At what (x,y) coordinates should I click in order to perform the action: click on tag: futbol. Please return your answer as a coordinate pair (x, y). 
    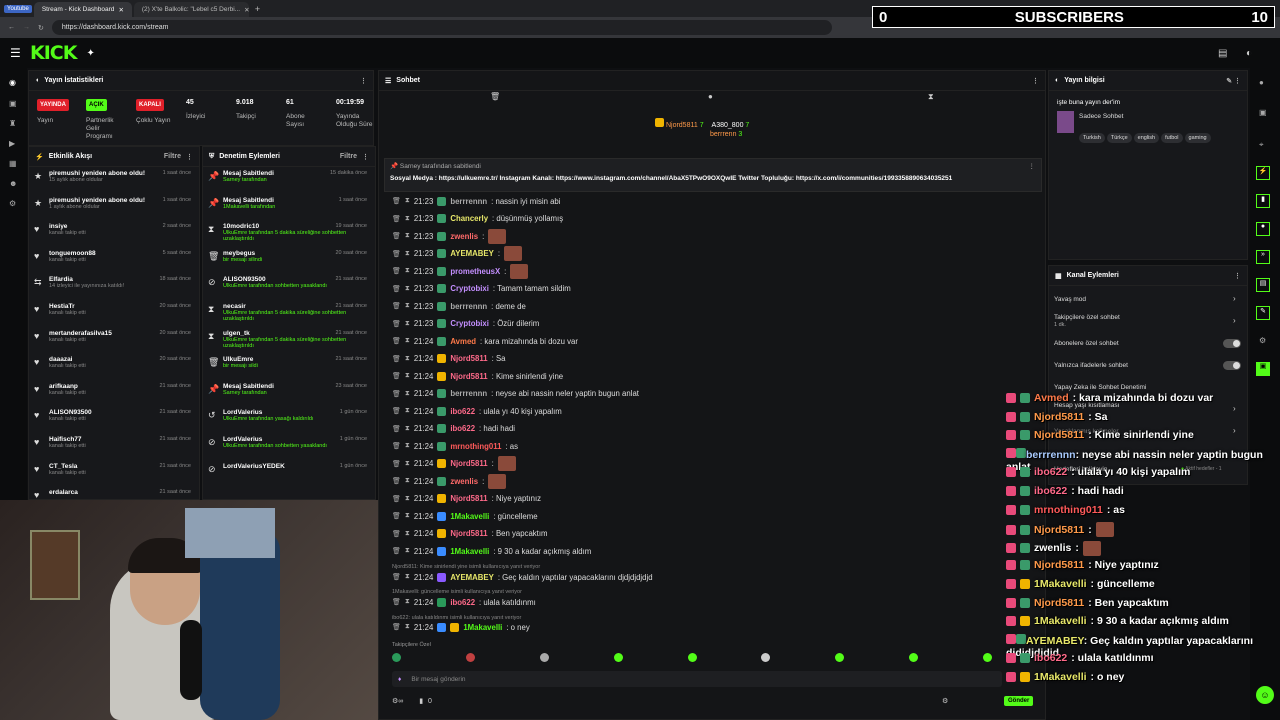
    Looking at the image, I should click on (1172, 138).